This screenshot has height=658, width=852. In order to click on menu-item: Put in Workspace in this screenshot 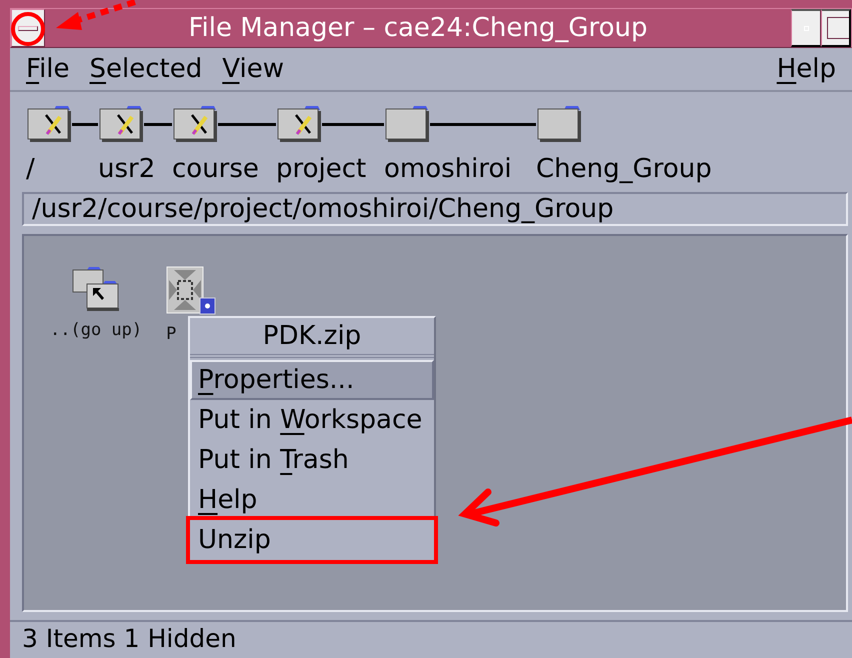, I will do `click(312, 420)`.